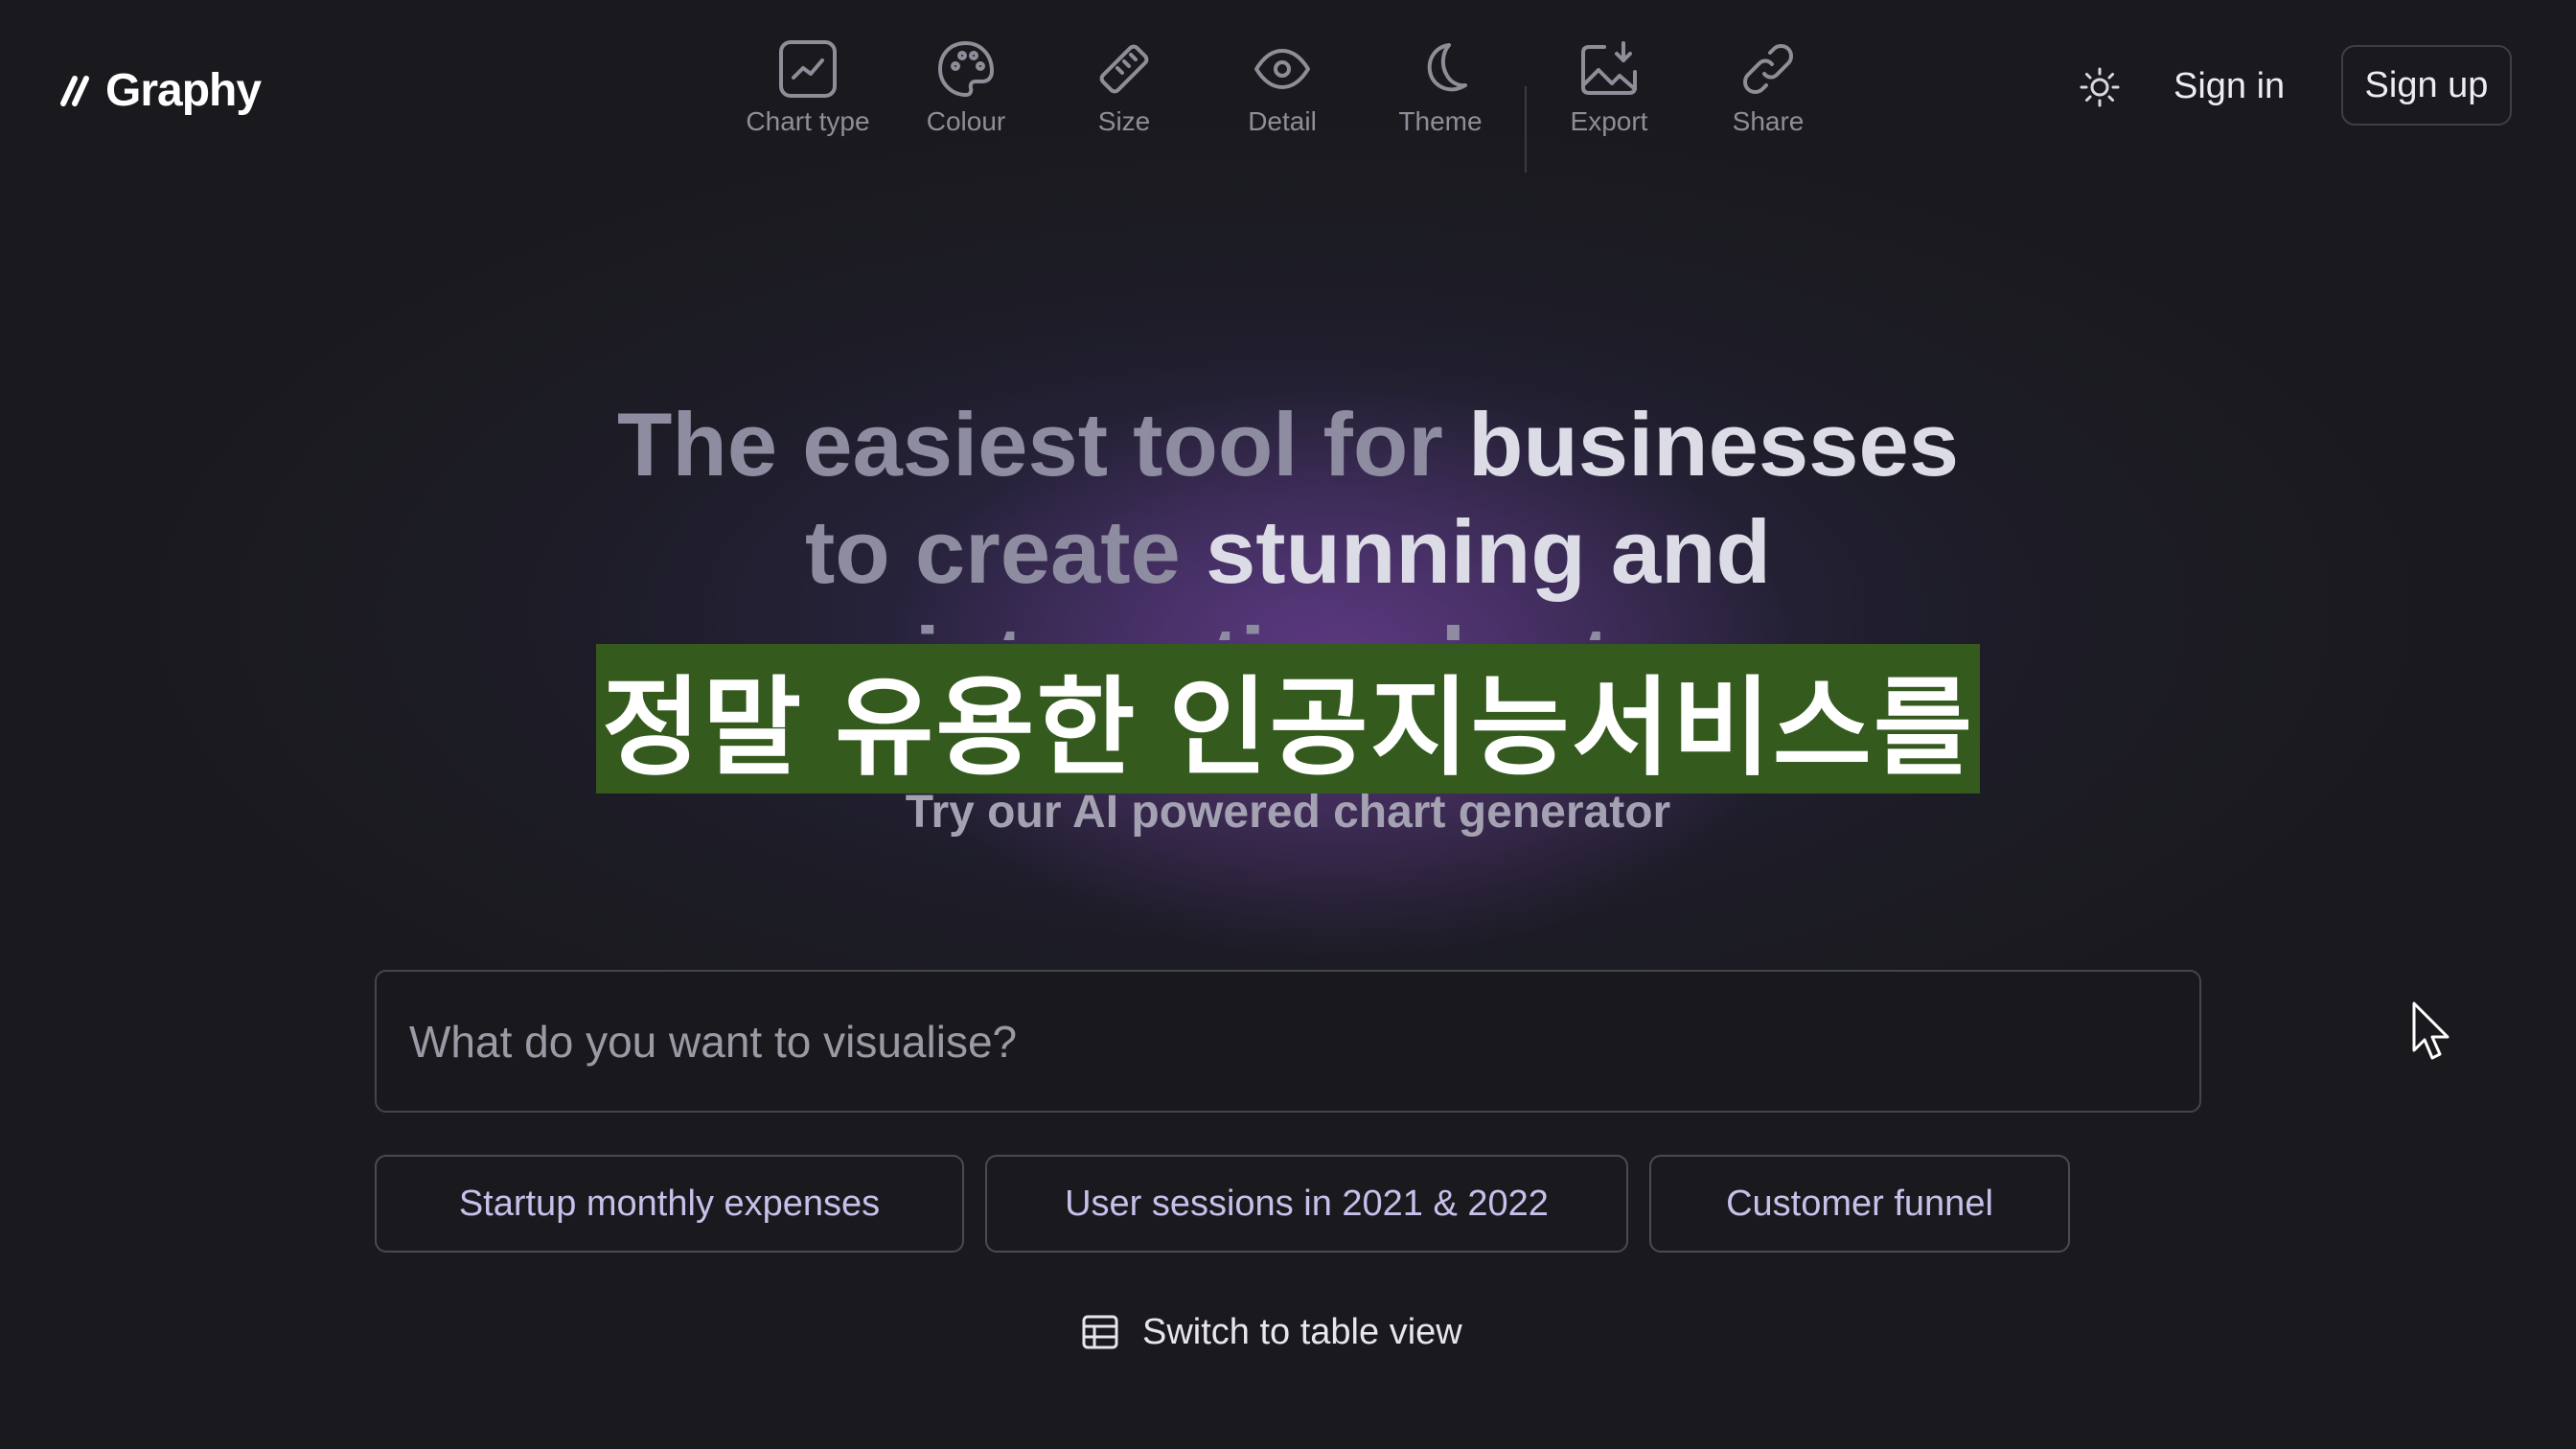  What do you see at coordinates (1488, 551) in the screenshot?
I see `headline-part: stunning and` at bounding box center [1488, 551].